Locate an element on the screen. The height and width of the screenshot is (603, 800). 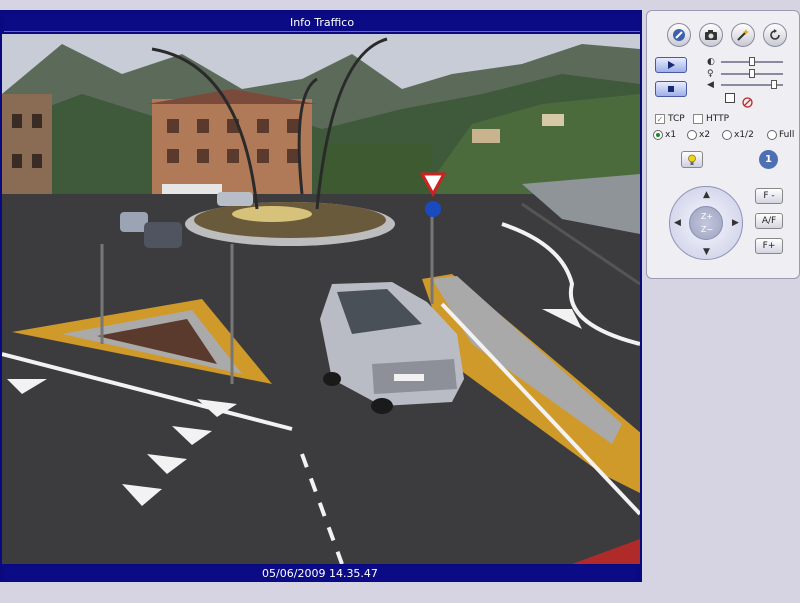
snapshot-icon is located at coordinates (711, 35).